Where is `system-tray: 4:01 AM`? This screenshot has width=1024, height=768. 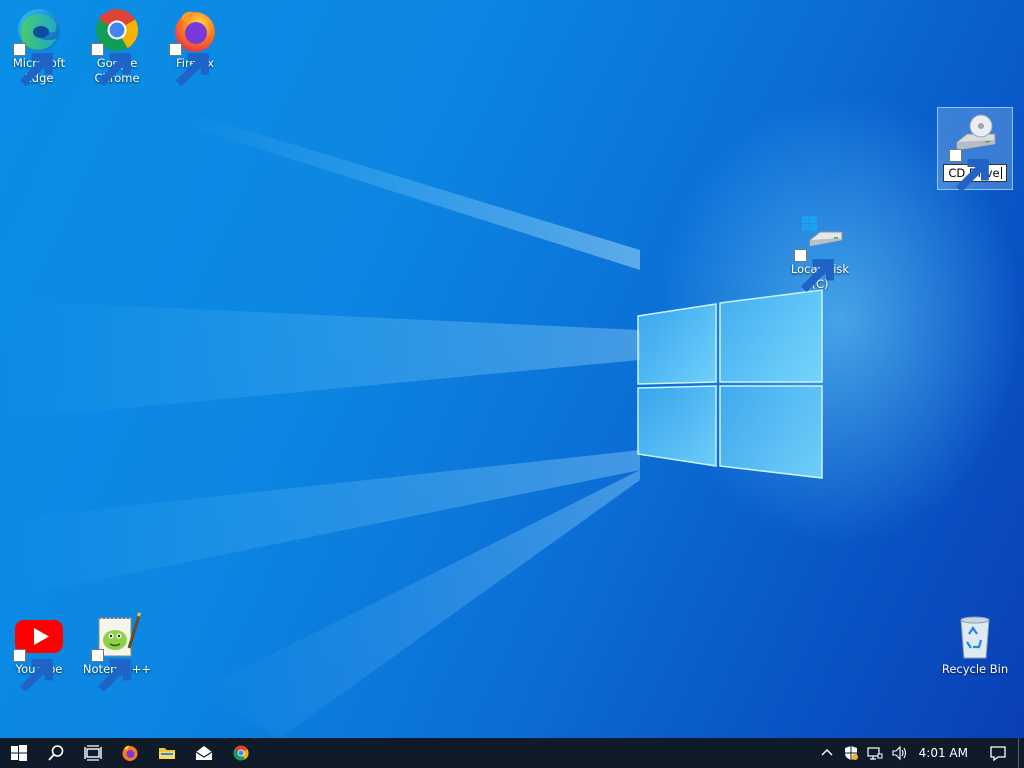
system-tray: 4:01 AM is located at coordinates (919, 753).